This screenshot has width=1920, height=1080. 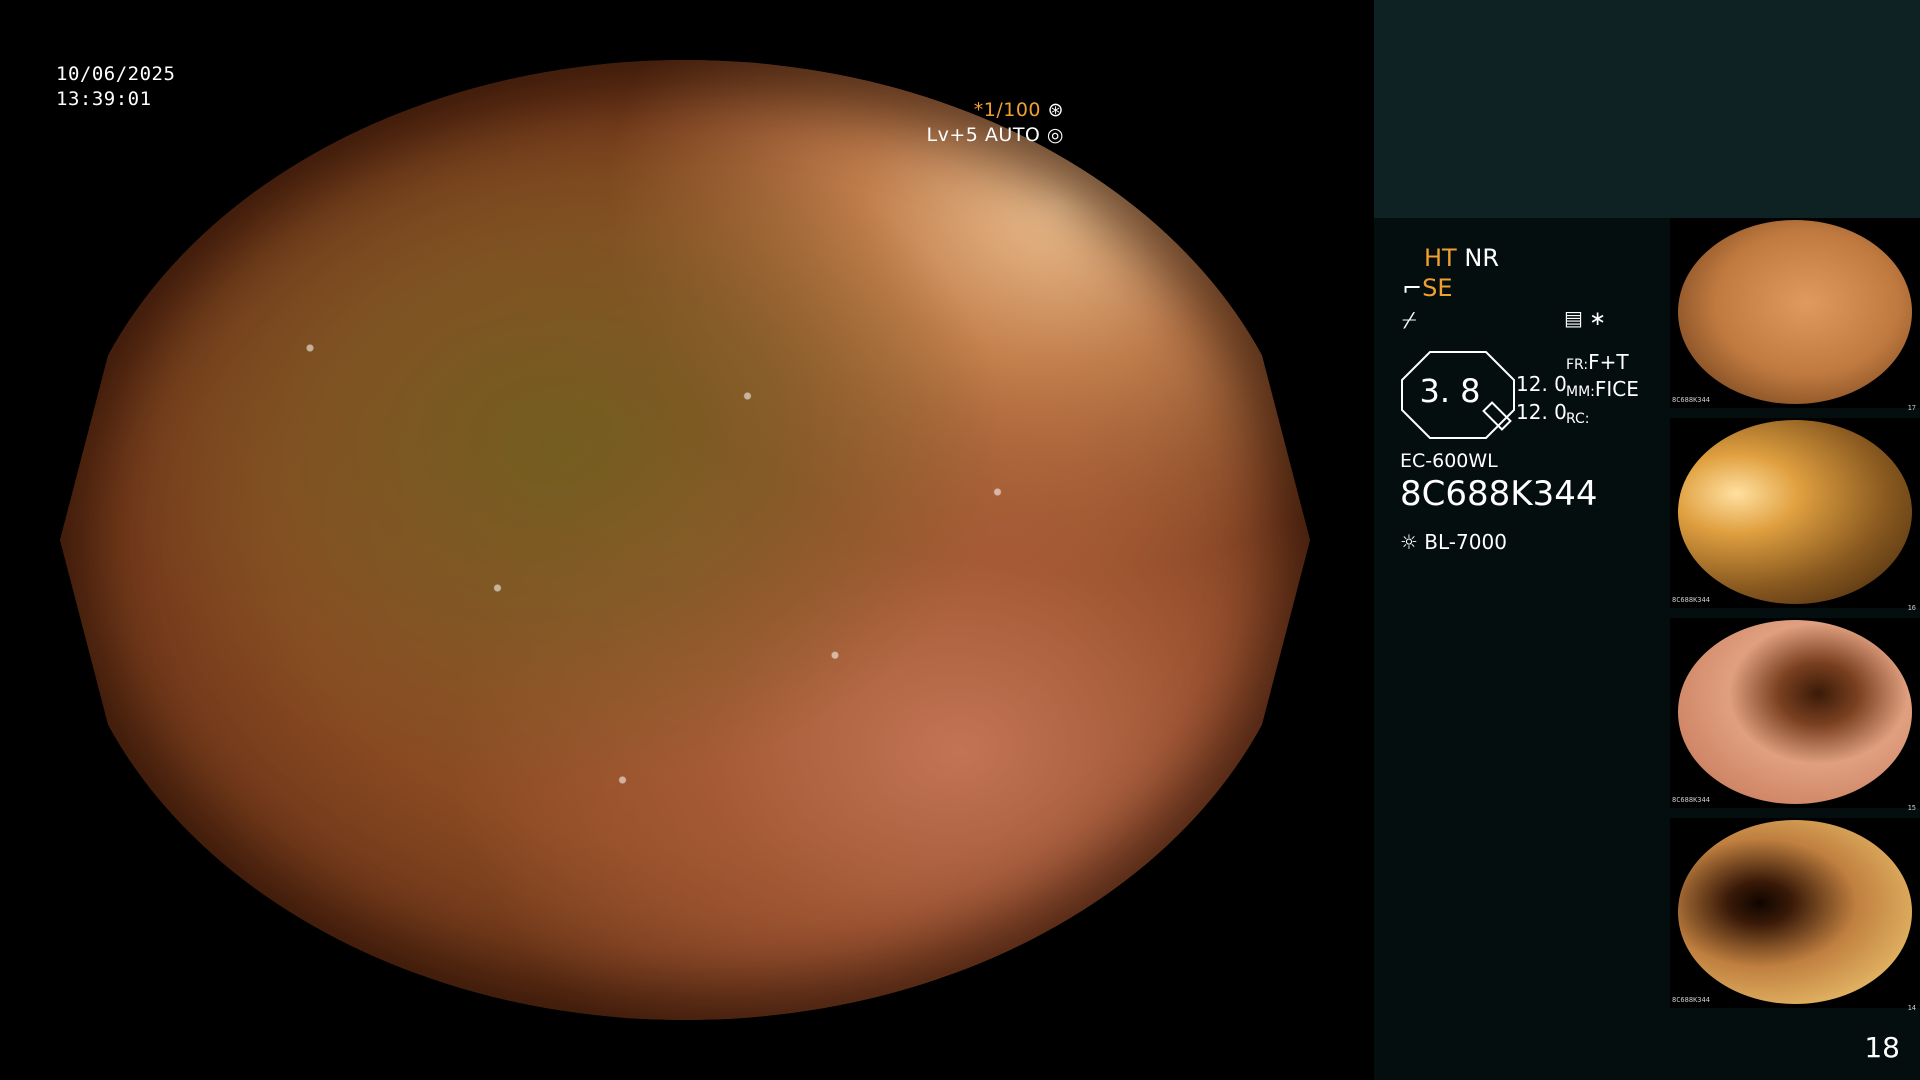 I want to click on zoom-value: 3. 8, so click(x=1450, y=391).